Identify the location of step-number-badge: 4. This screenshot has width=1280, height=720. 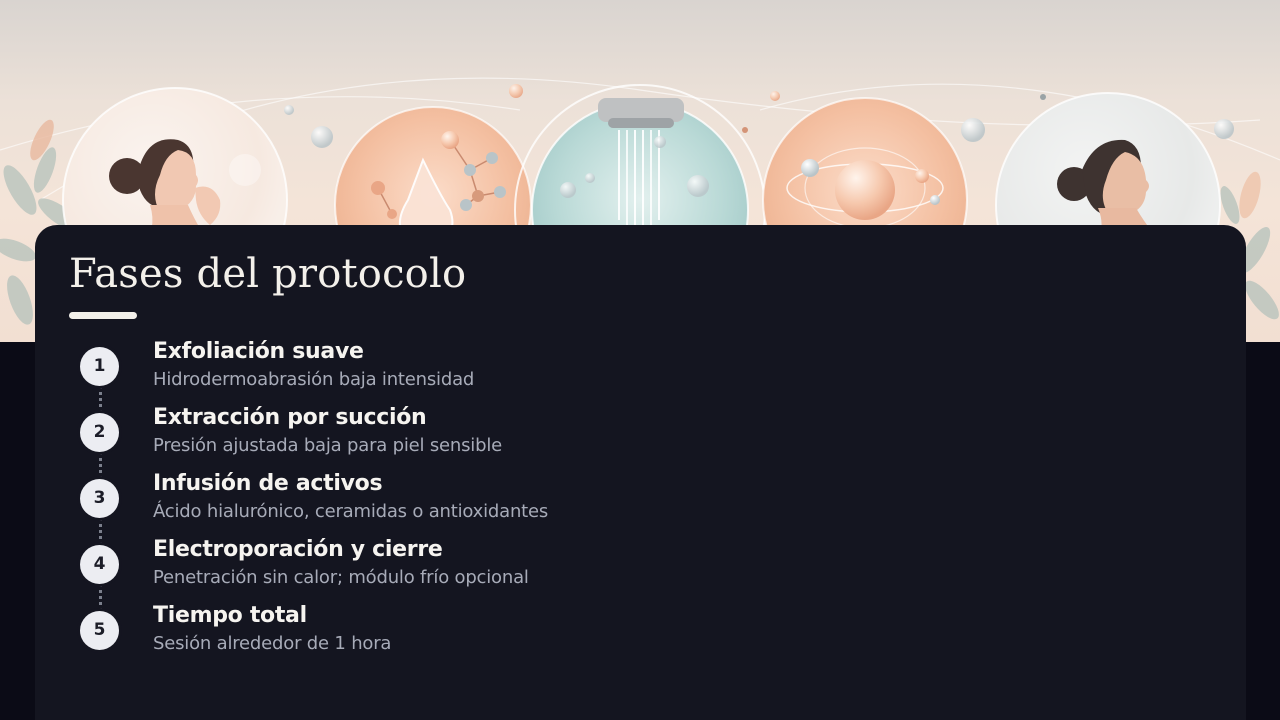
(99, 564).